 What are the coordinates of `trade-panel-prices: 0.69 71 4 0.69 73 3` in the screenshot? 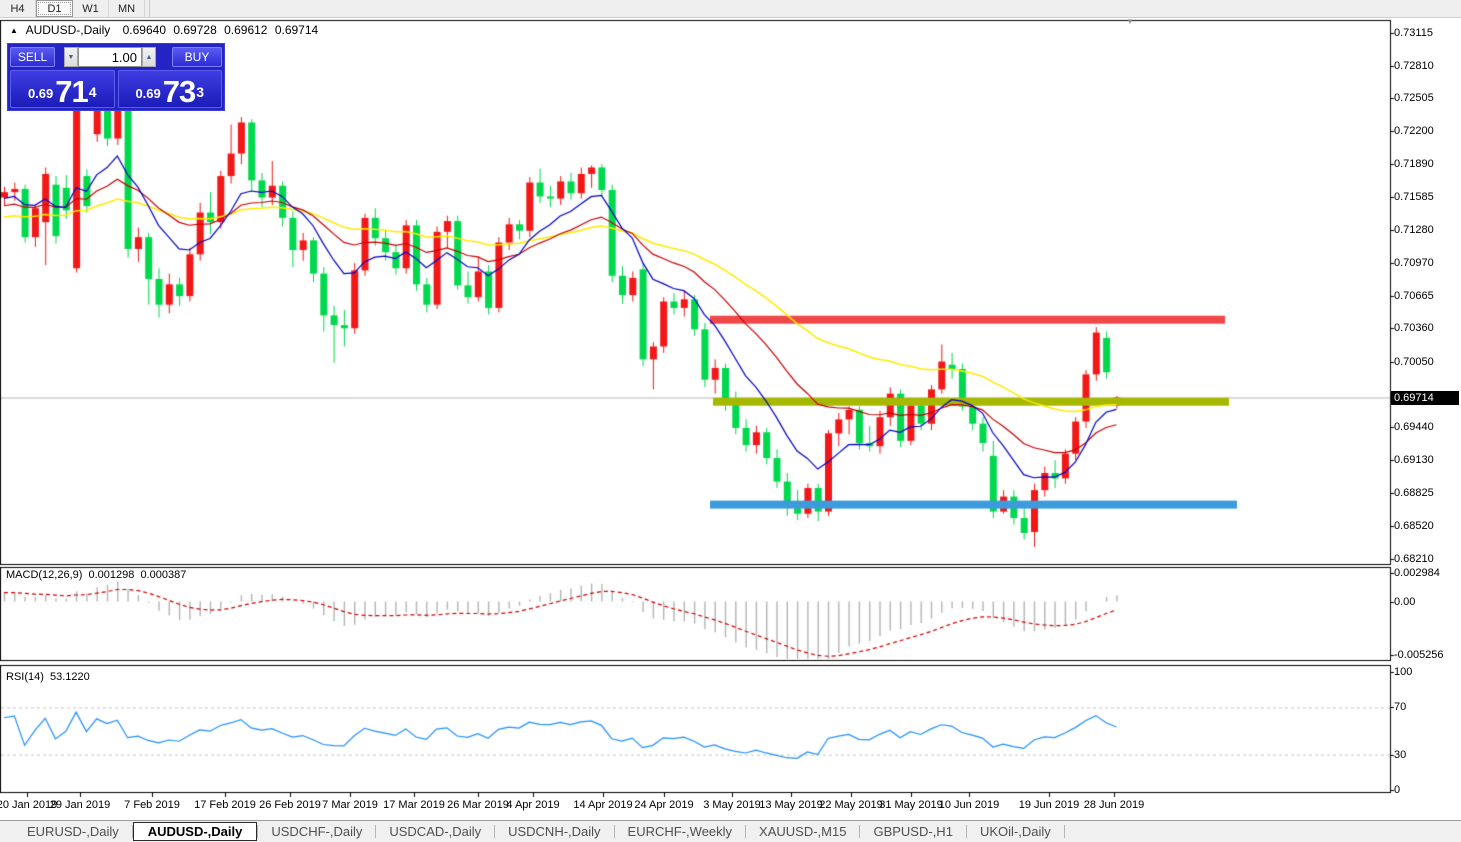 It's located at (116, 89).